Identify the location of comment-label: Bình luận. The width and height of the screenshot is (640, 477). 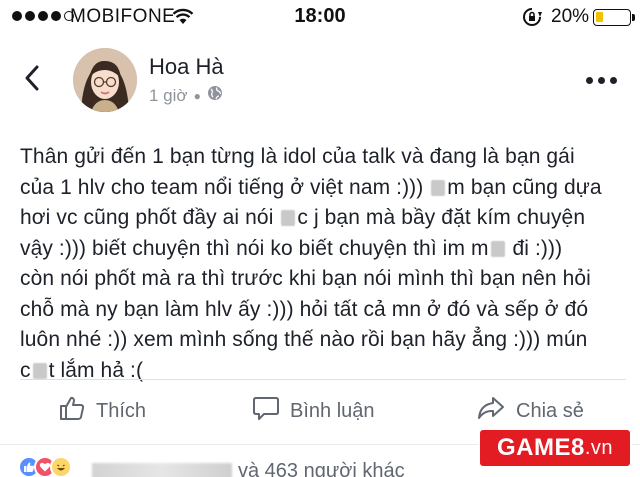
(332, 410).